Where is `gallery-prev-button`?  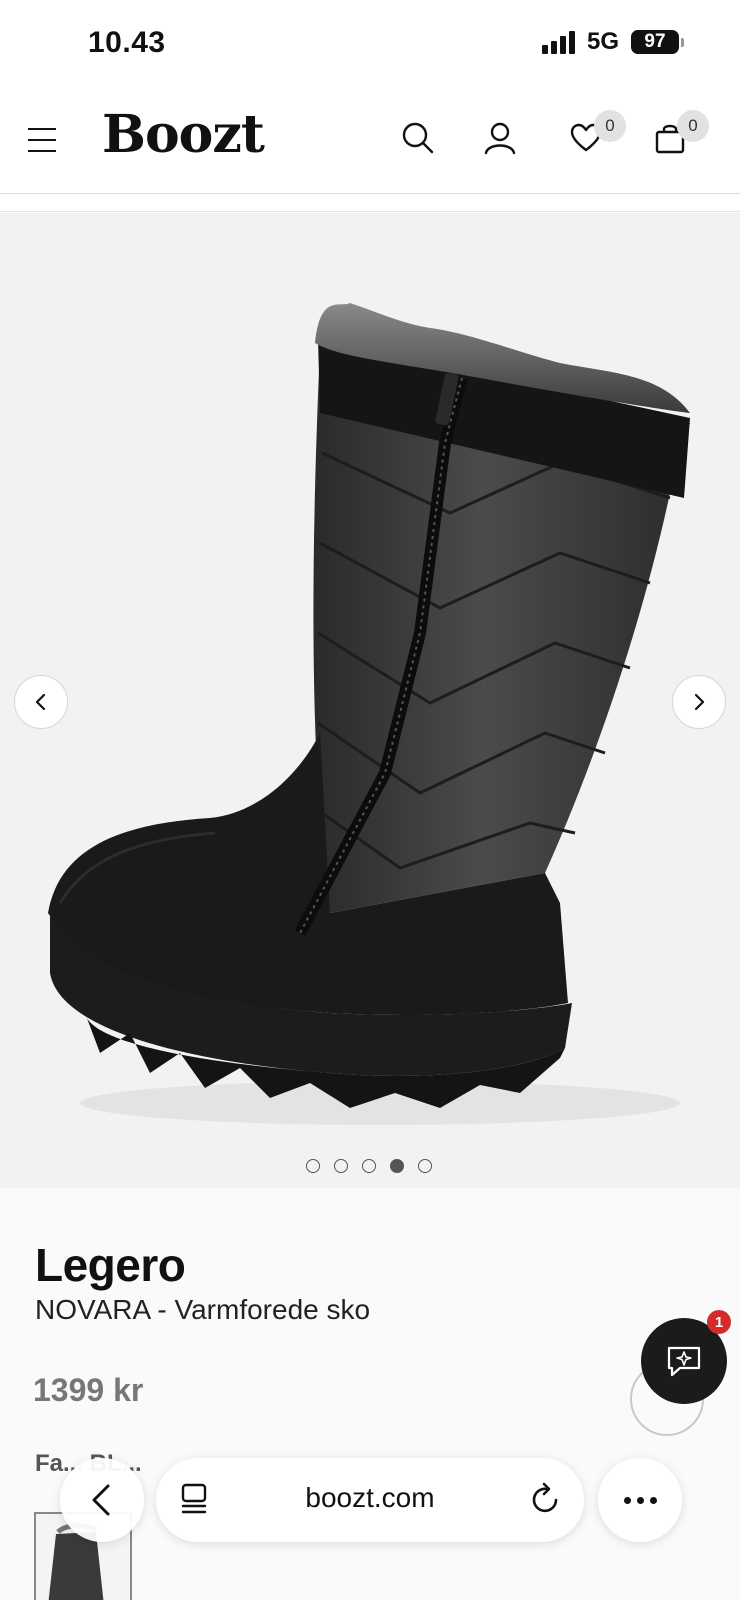
gallery-prev-button is located at coordinates (41, 702).